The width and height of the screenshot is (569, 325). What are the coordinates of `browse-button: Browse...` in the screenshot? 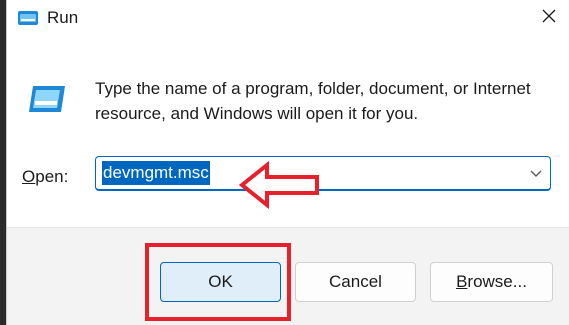 It's located at (491, 282).